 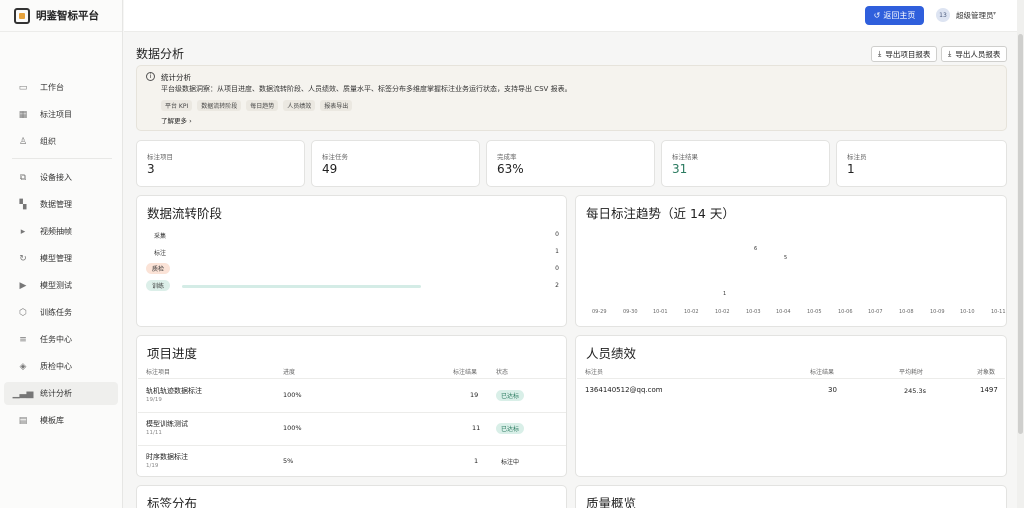 What do you see at coordinates (176, 77) in the screenshot?
I see `info-title: 统计分析` at bounding box center [176, 77].